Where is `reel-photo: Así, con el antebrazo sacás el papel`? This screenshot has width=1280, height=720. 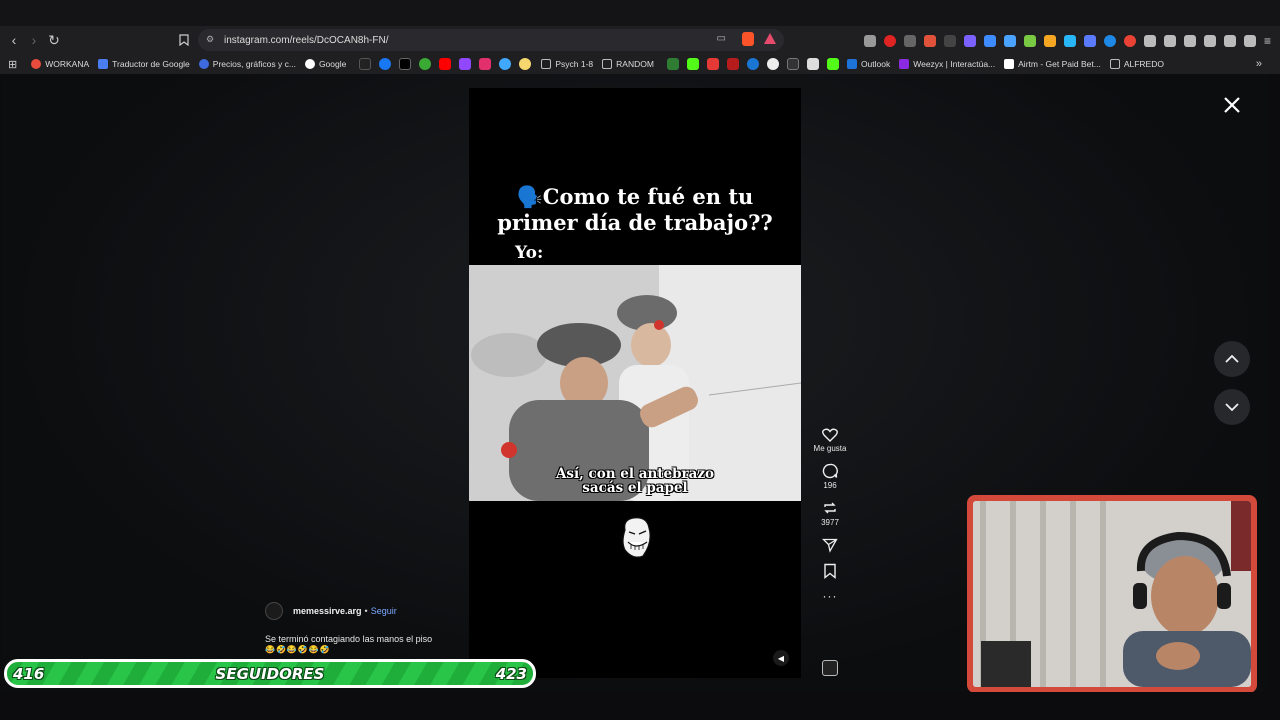
reel-photo: Así, con el antebrazo sacás el papel is located at coordinates (635, 383).